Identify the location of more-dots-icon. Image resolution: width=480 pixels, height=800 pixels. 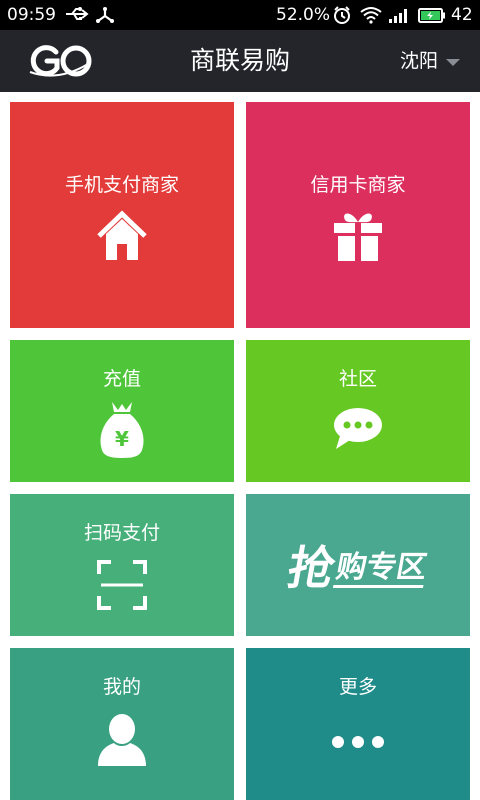
(358, 743).